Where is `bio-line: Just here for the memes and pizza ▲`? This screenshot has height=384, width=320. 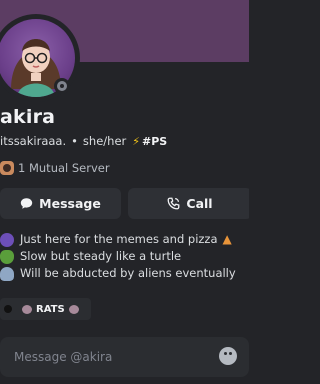 bio-line: Just here for the memes and pizza ▲ is located at coordinates (118, 239).